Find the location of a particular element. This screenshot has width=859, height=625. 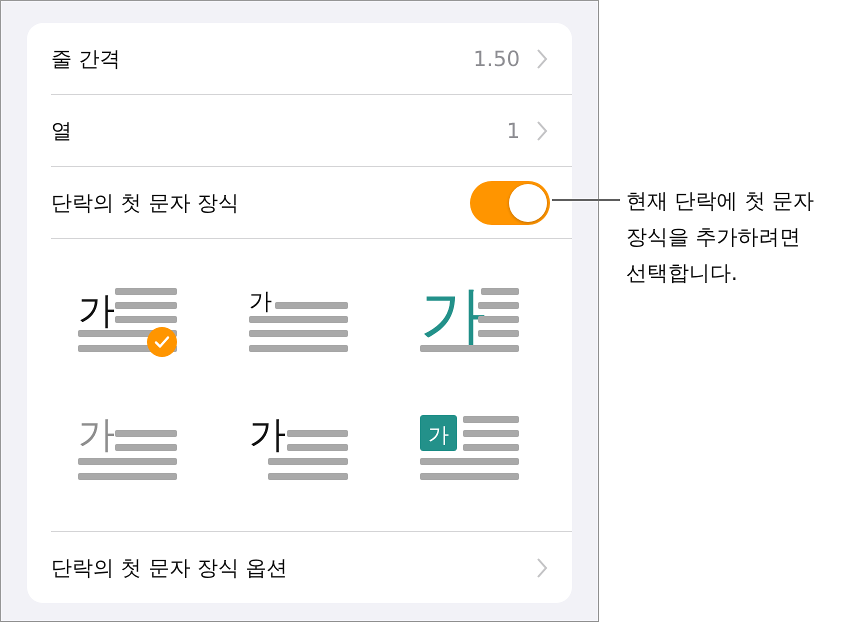

callout-text: 현재 단락에 첫 문자 장식을 추가하려면 선택합니다. is located at coordinates (721, 237).